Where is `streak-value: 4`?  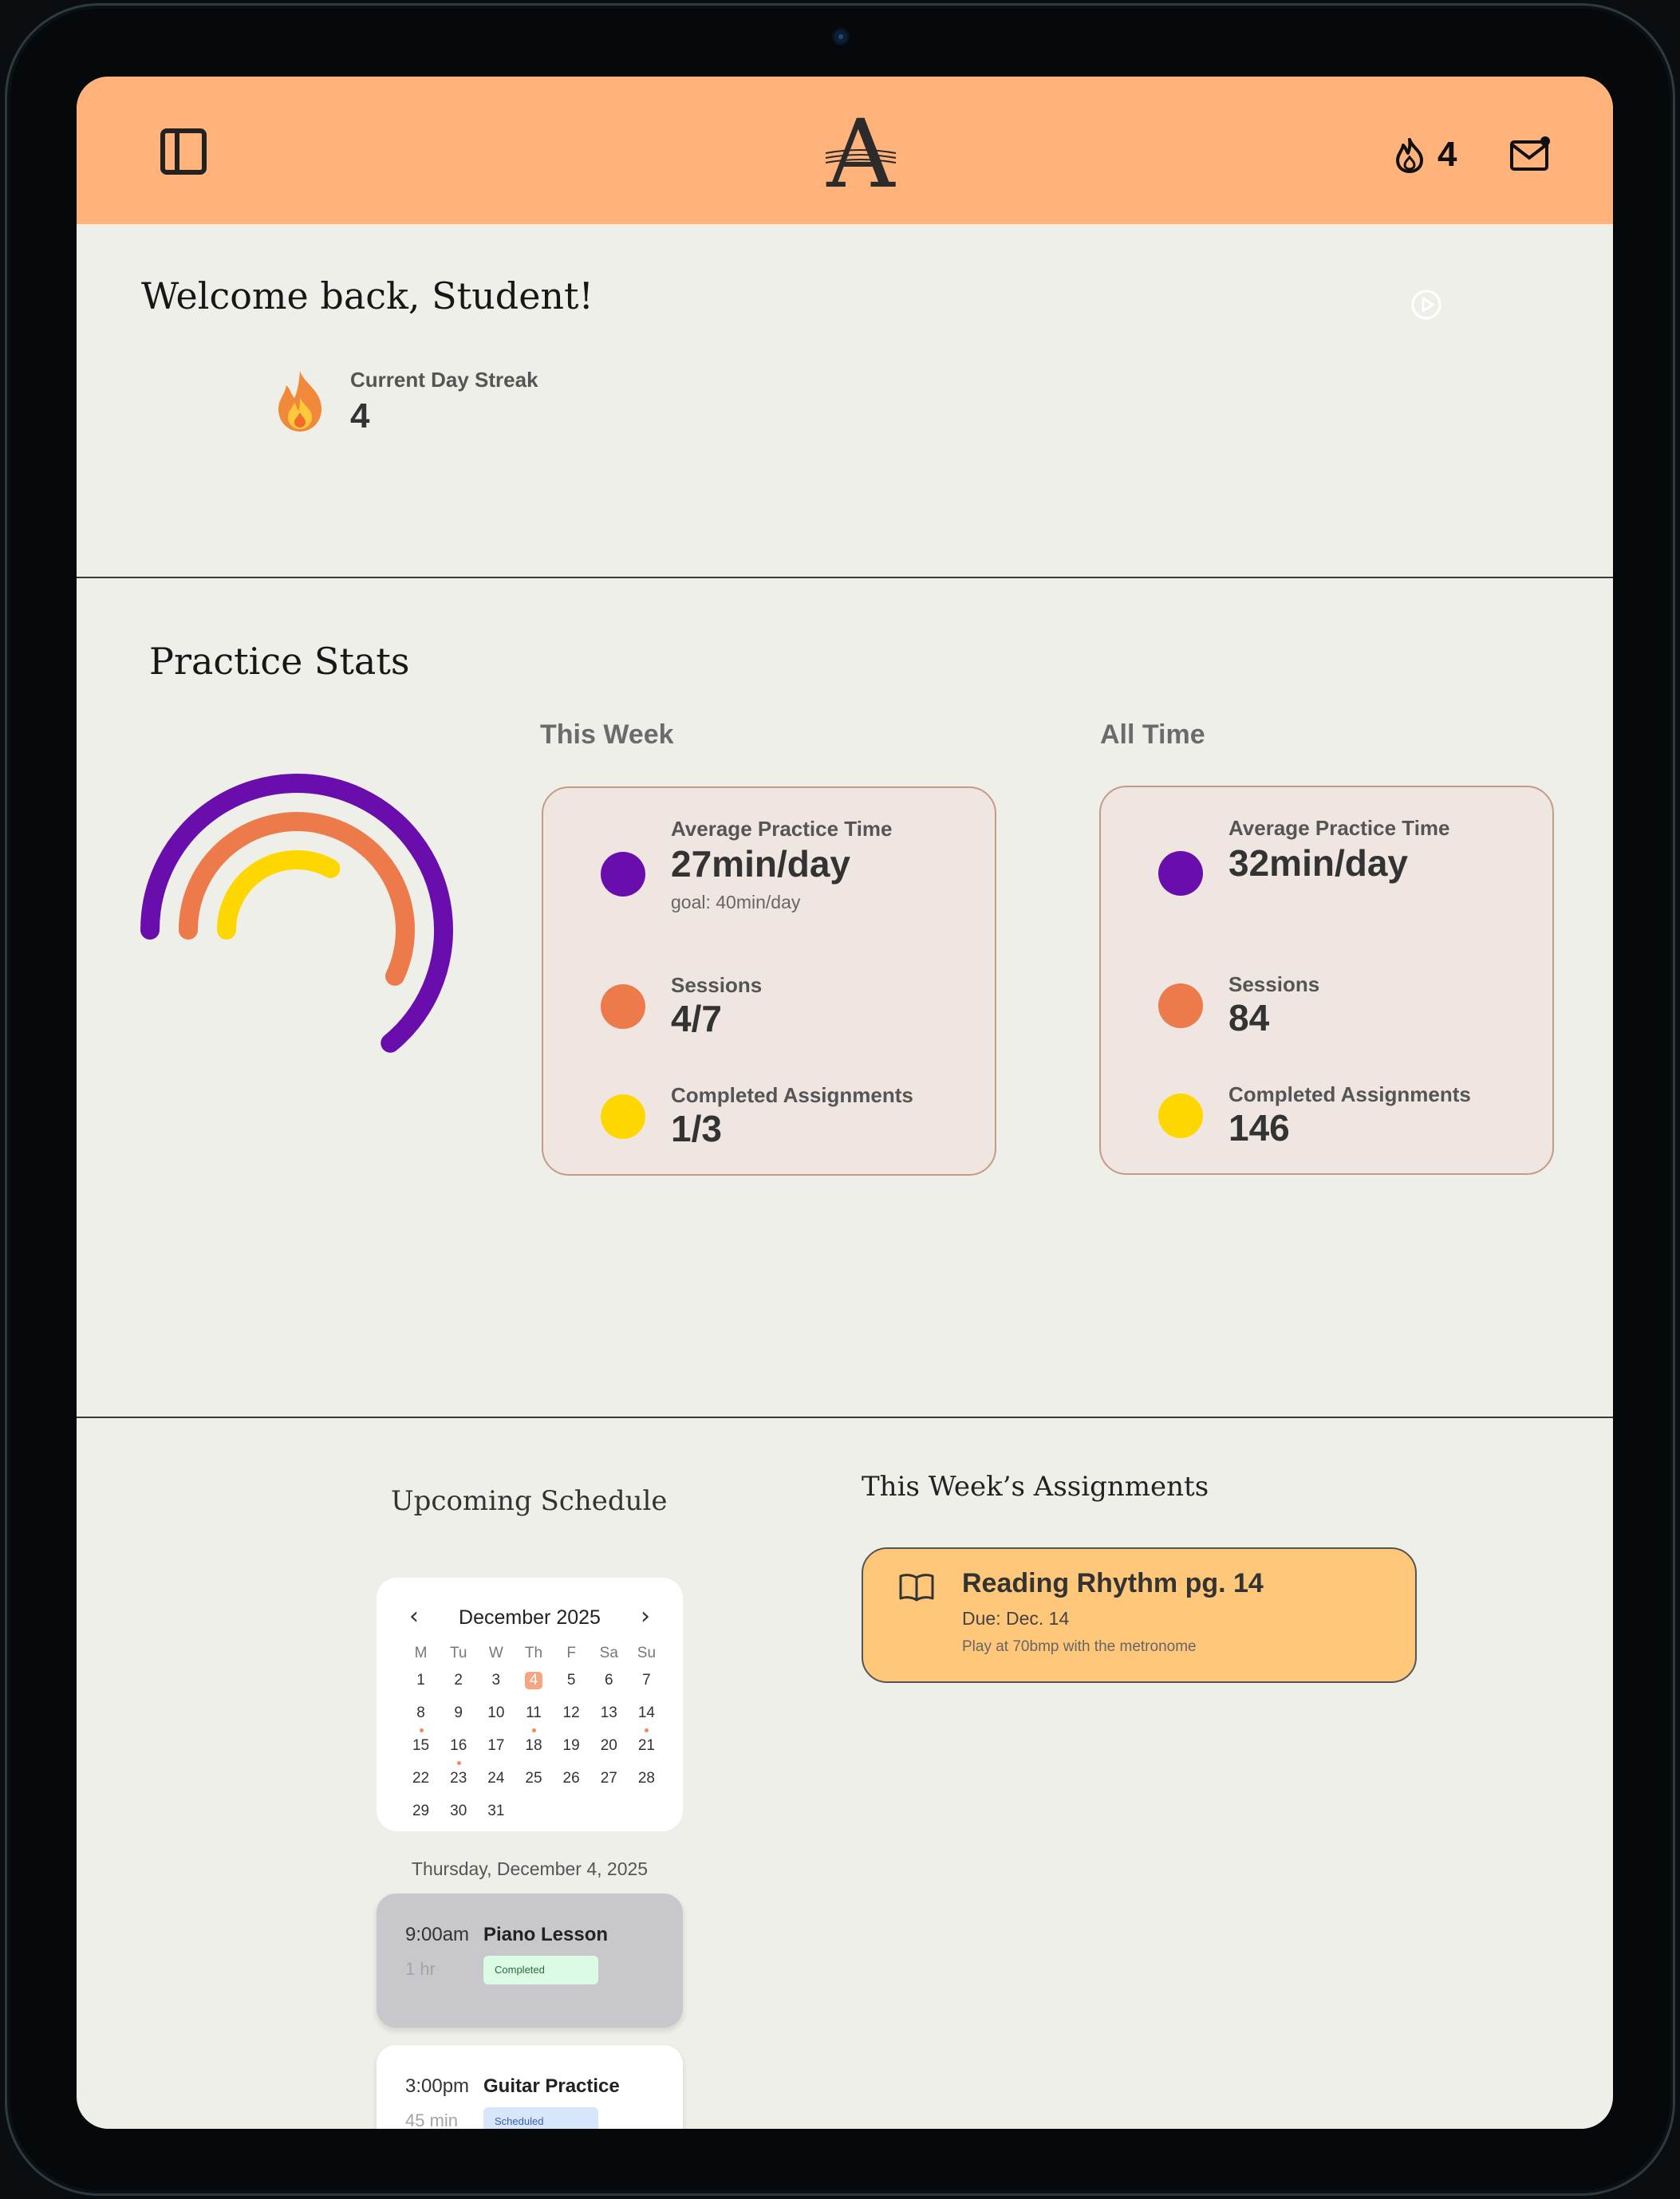
streak-value: 4 is located at coordinates (360, 415).